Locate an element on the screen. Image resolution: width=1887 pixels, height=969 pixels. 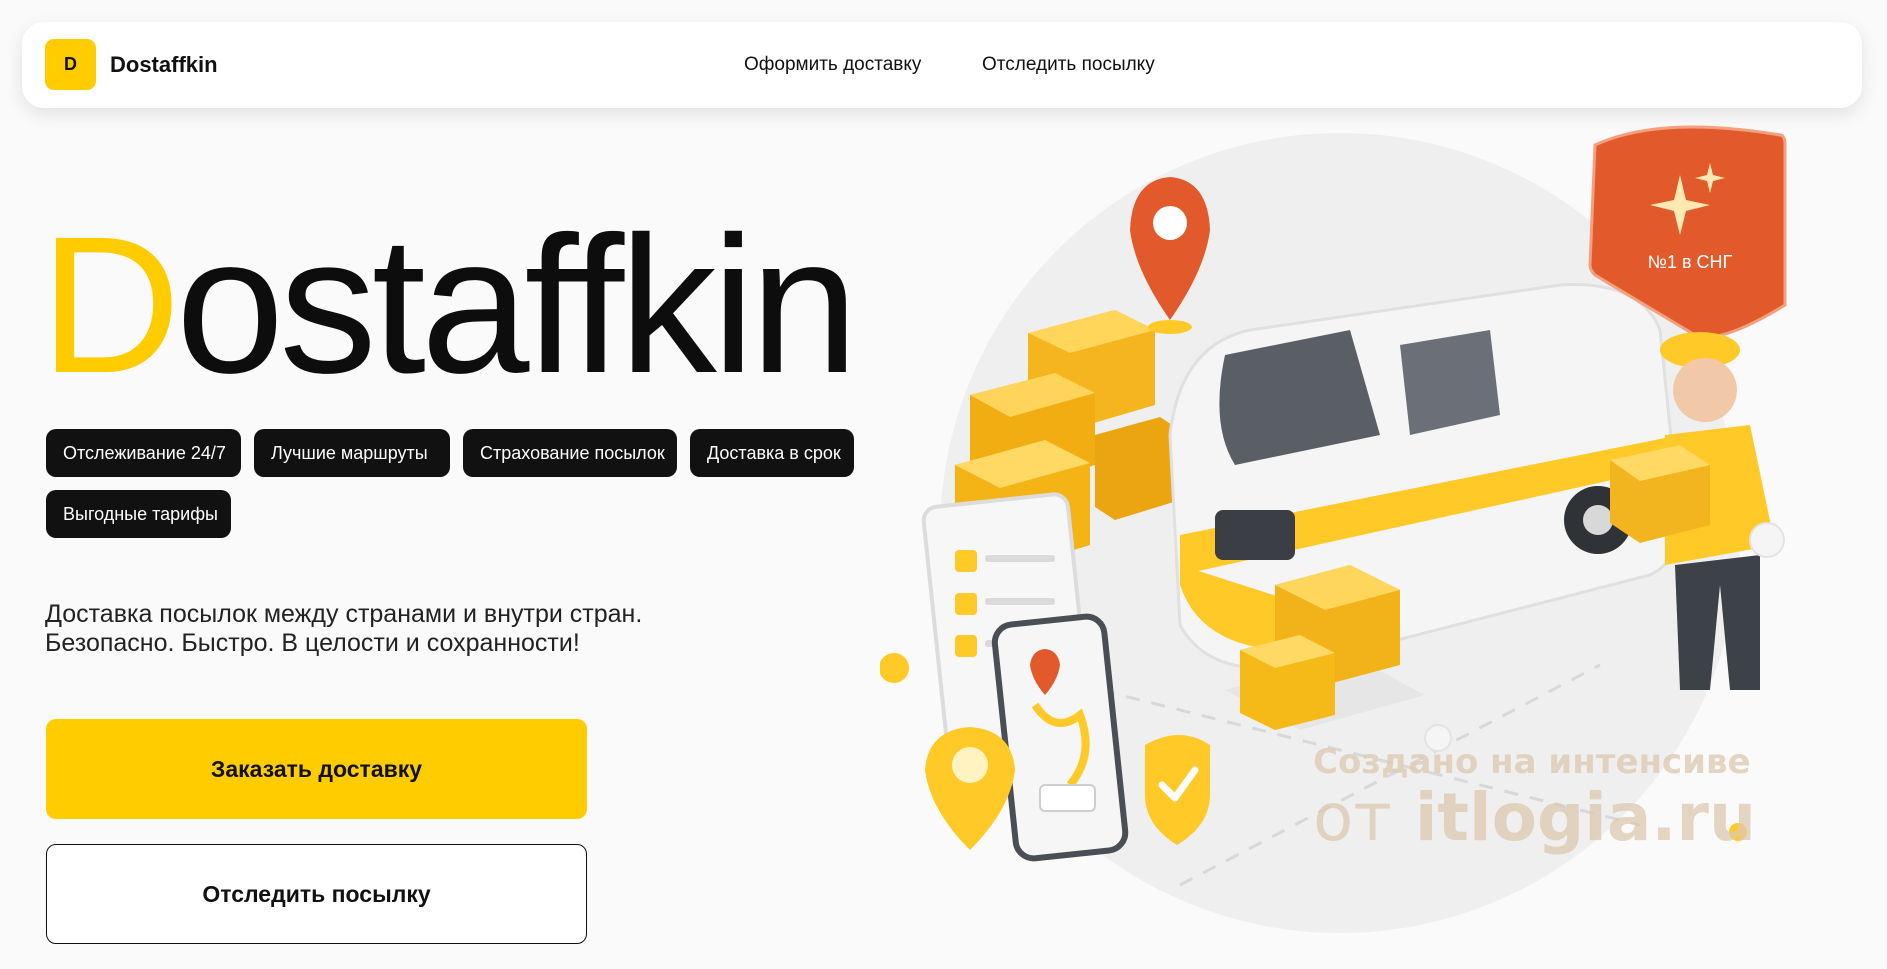
hero-title-accent-letter: D is located at coordinates (110, 305).